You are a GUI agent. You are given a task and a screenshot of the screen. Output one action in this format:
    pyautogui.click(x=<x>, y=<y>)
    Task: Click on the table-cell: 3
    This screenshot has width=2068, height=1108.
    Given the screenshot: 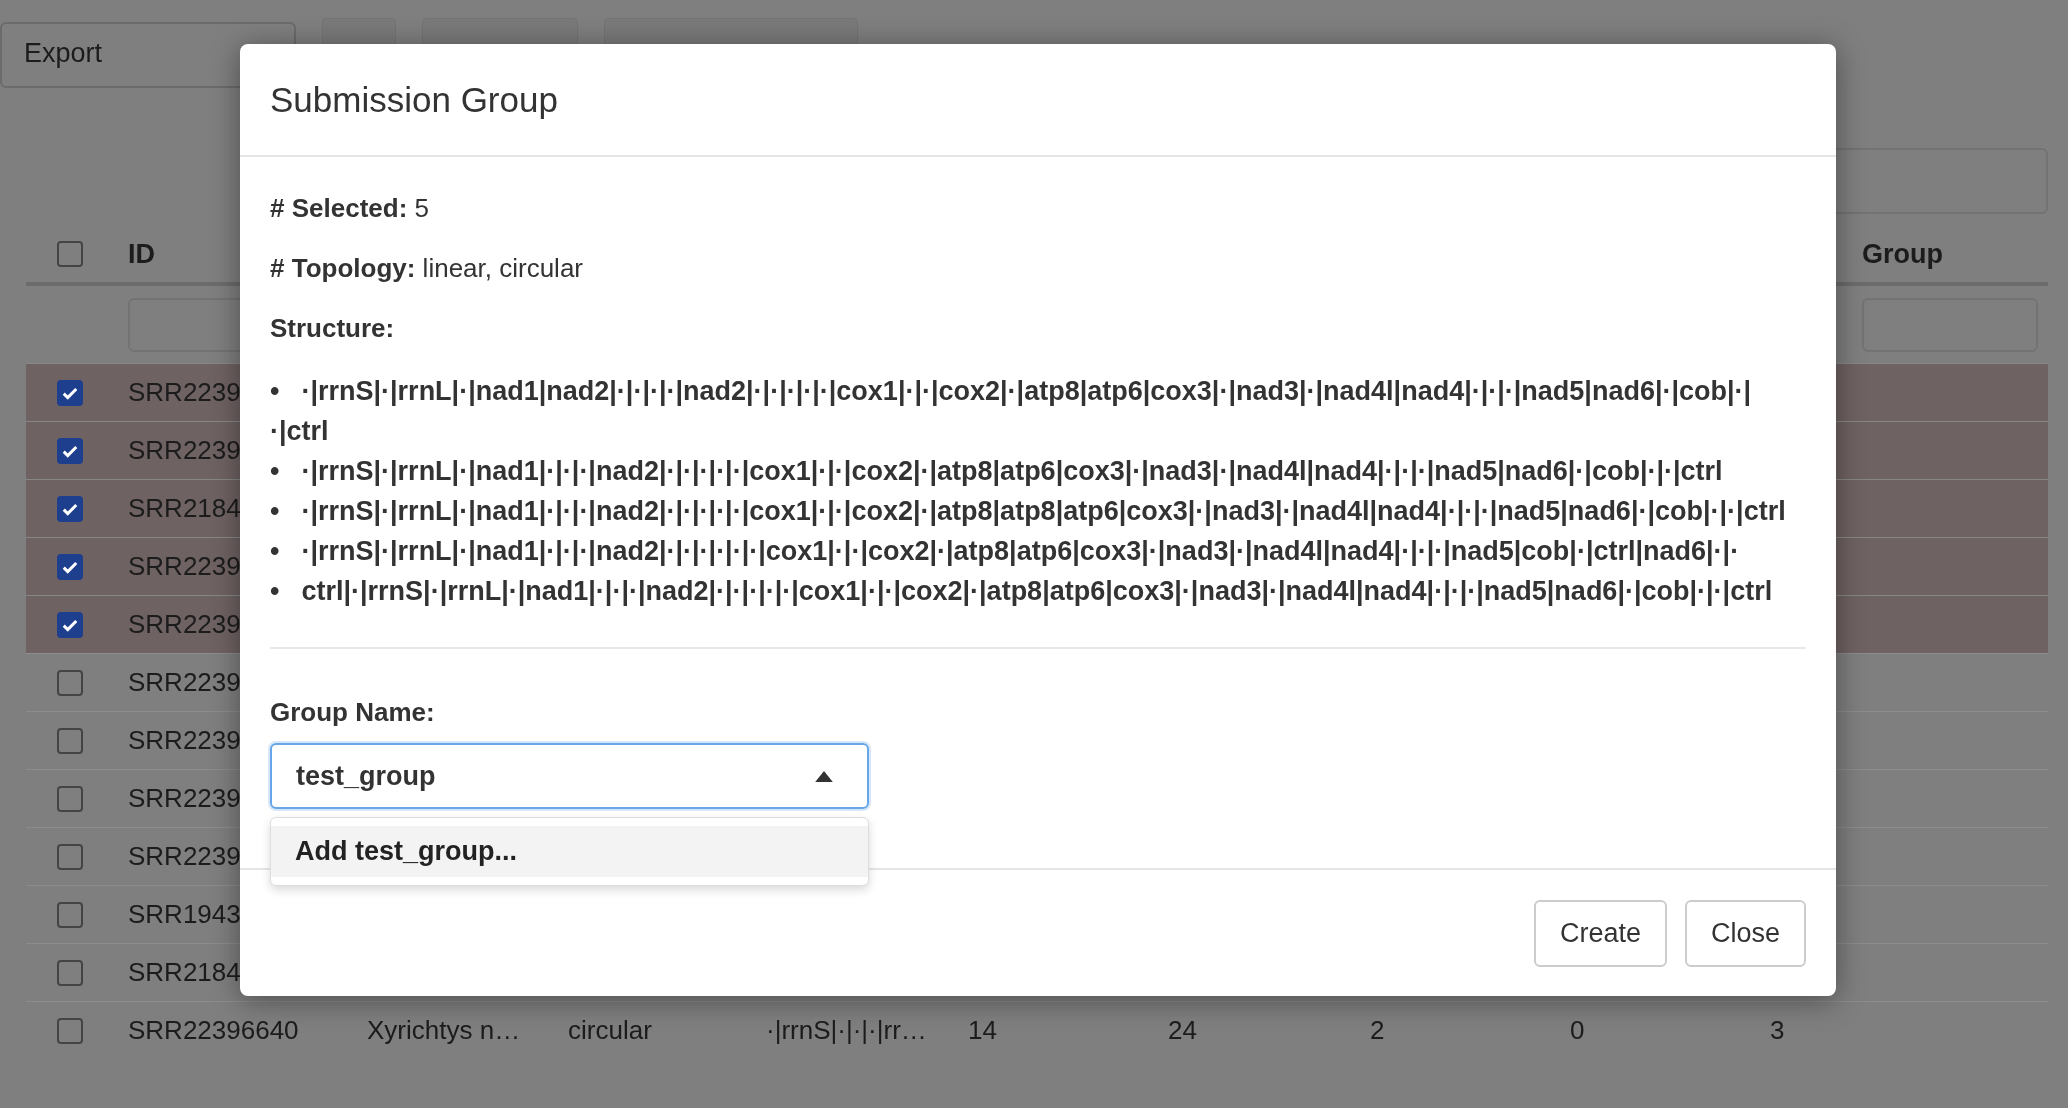 What is the action you would take?
    pyautogui.click(x=1777, y=1030)
    